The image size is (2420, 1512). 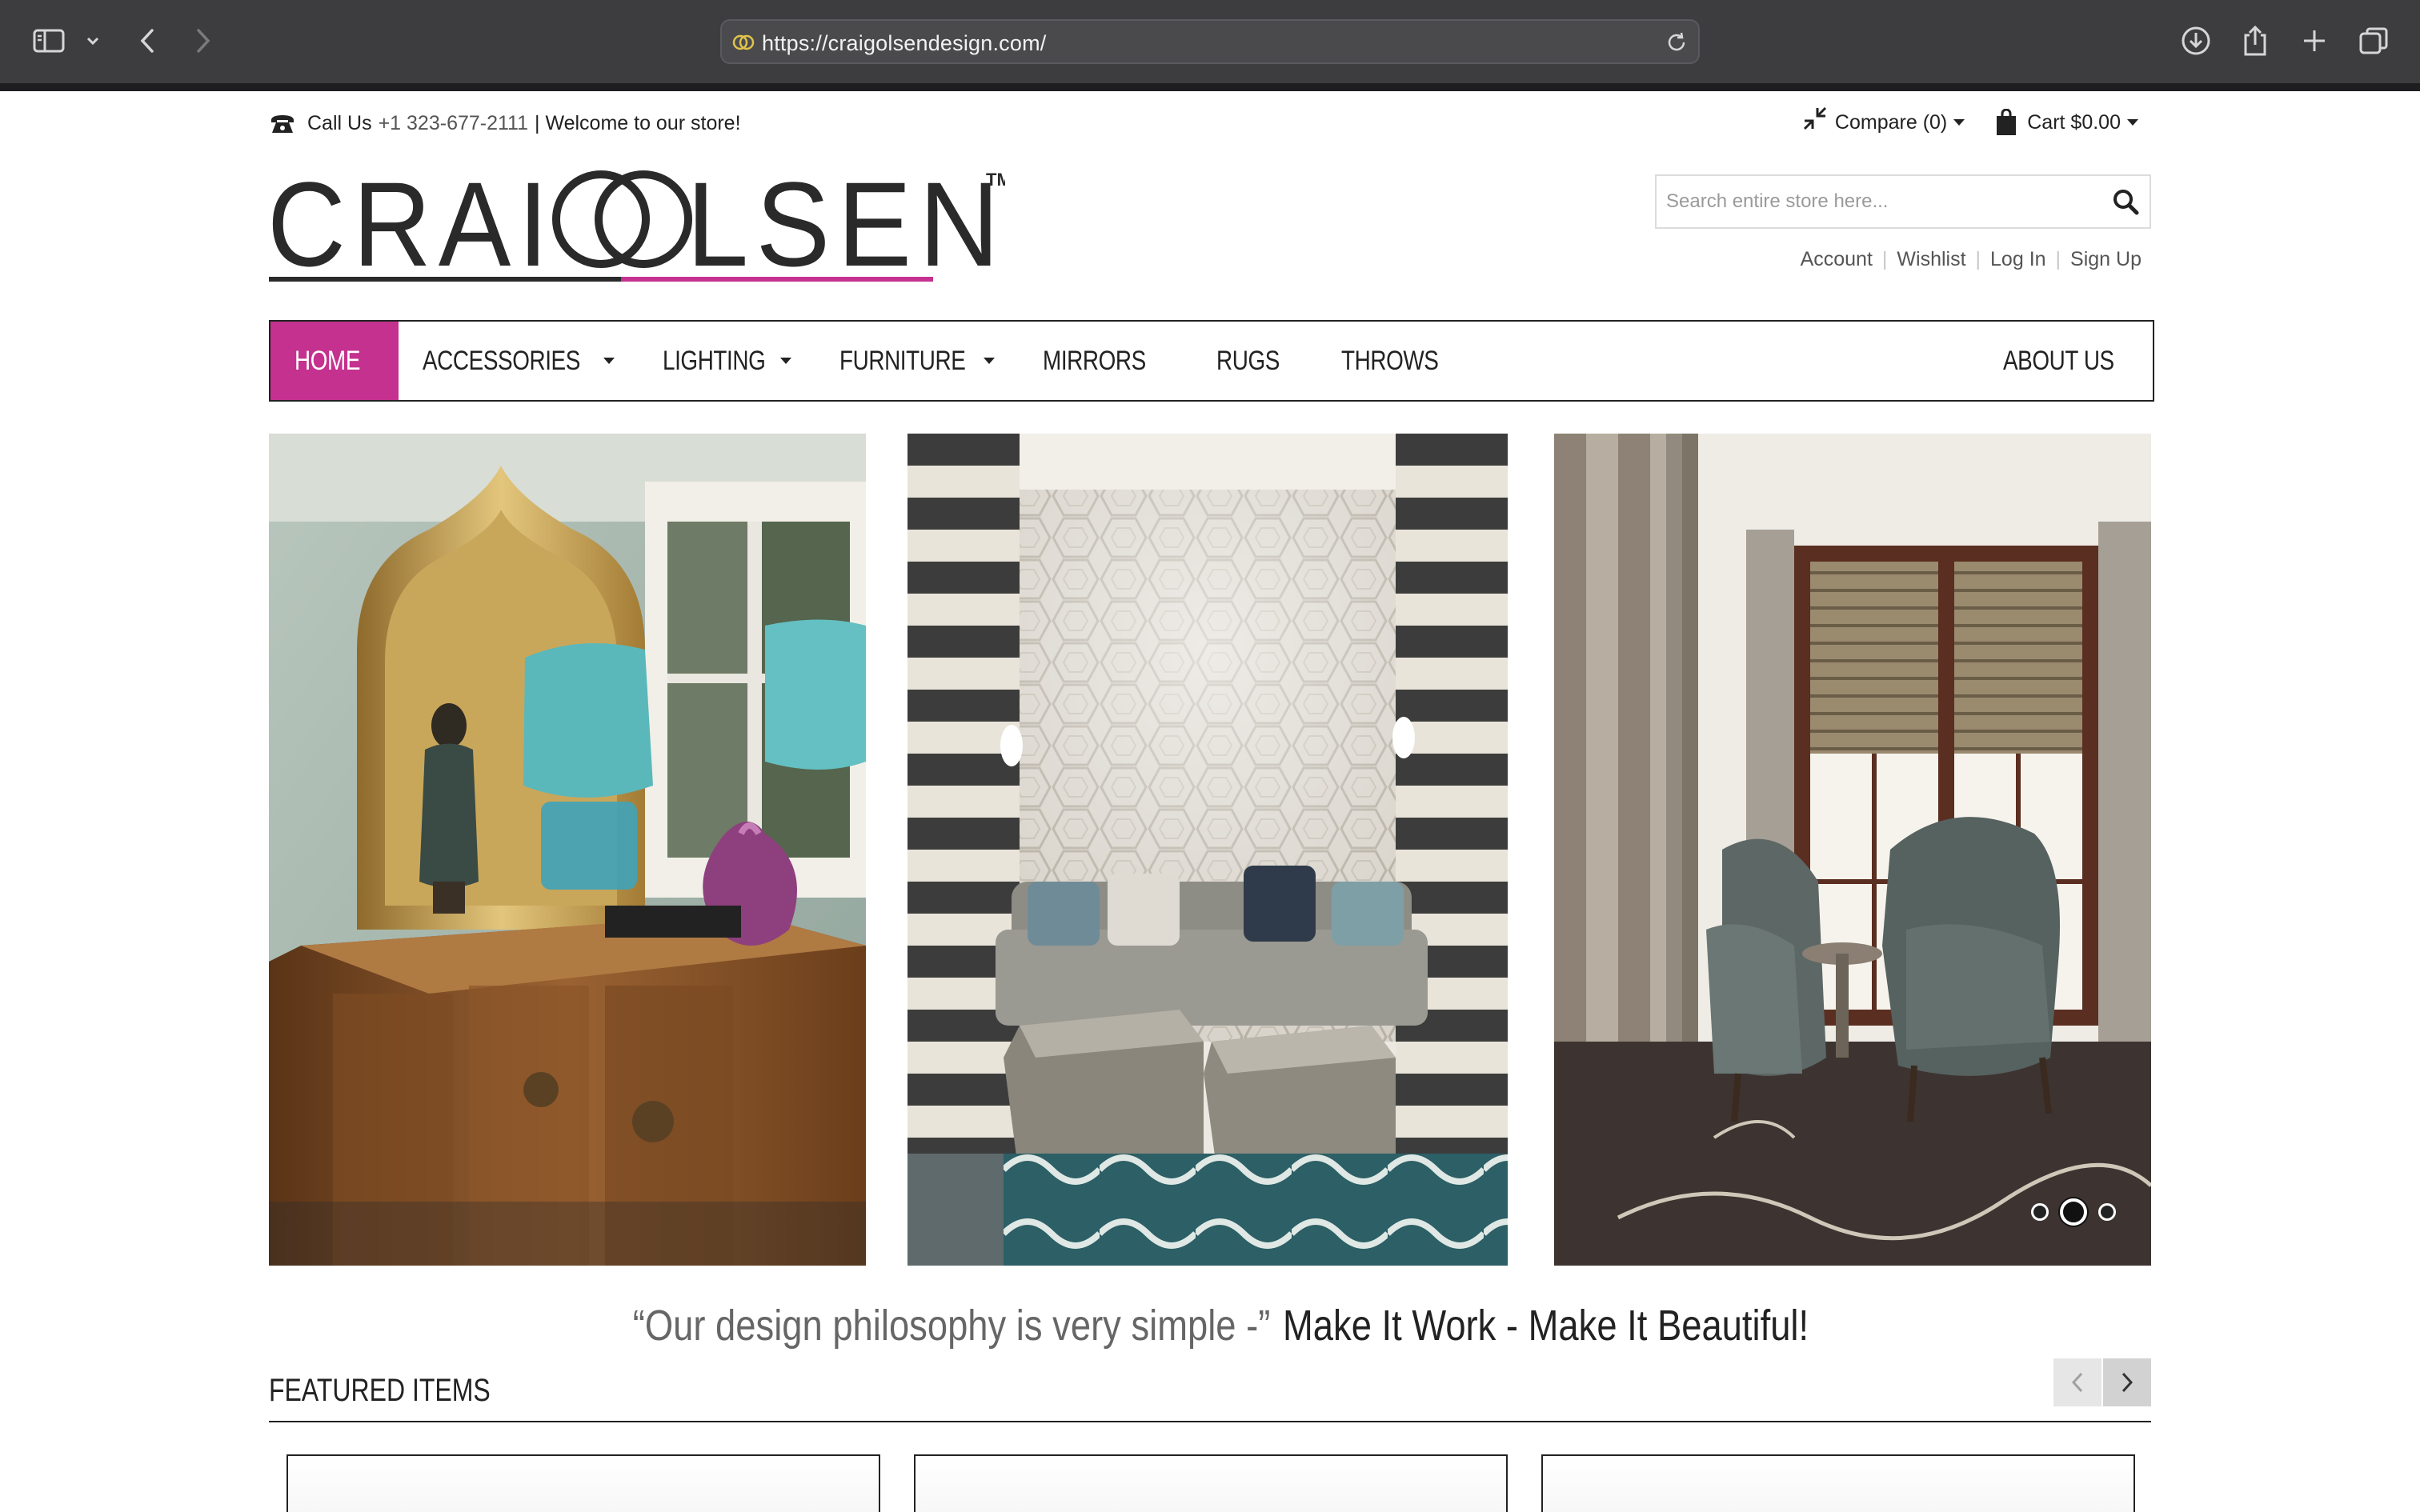 I want to click on nav-about-us: ABOUT US, so click(x=2066, y=361).